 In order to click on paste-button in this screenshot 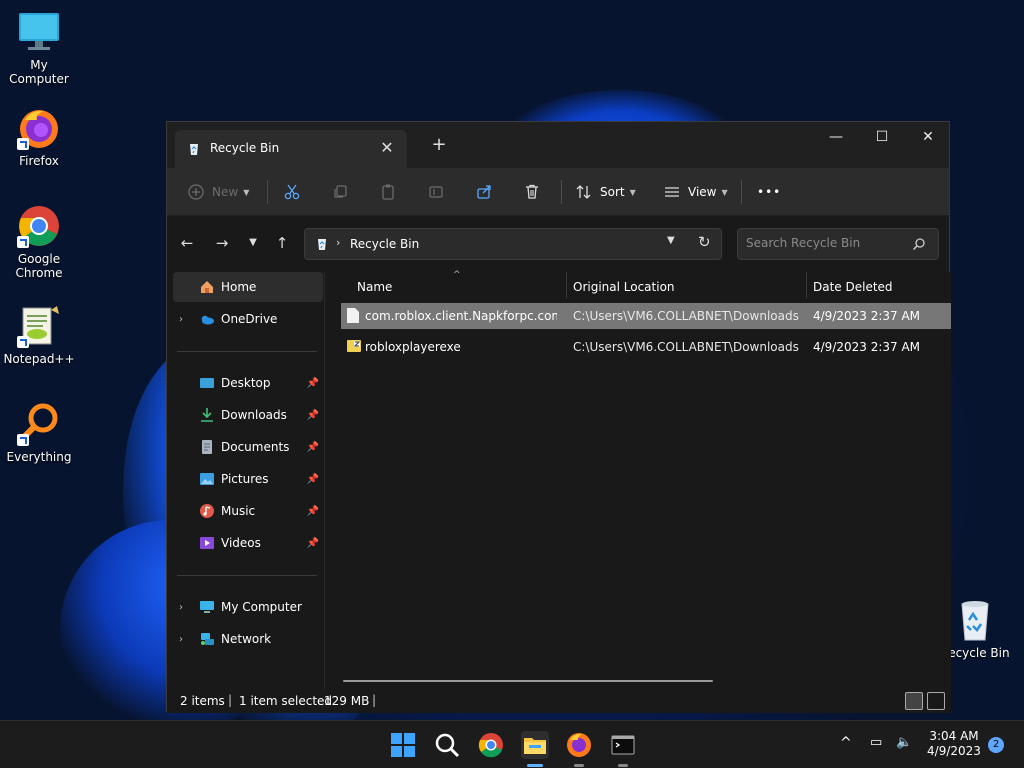, I will do `click(388, 192)`.